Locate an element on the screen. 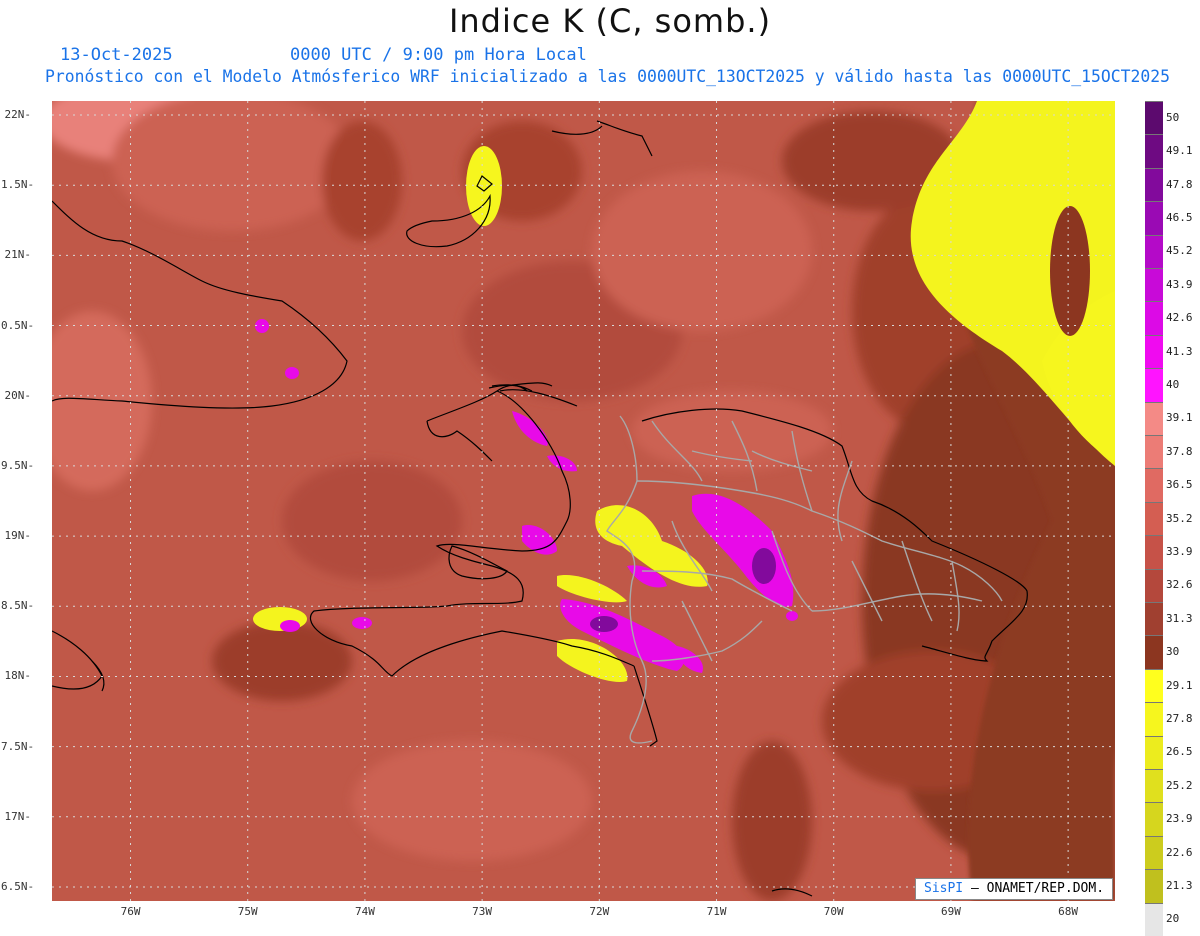 This screenshot has width=1200, height=936. credit-text: – ONAMET/REP.DOM. is located at coordinates (1034, 888).